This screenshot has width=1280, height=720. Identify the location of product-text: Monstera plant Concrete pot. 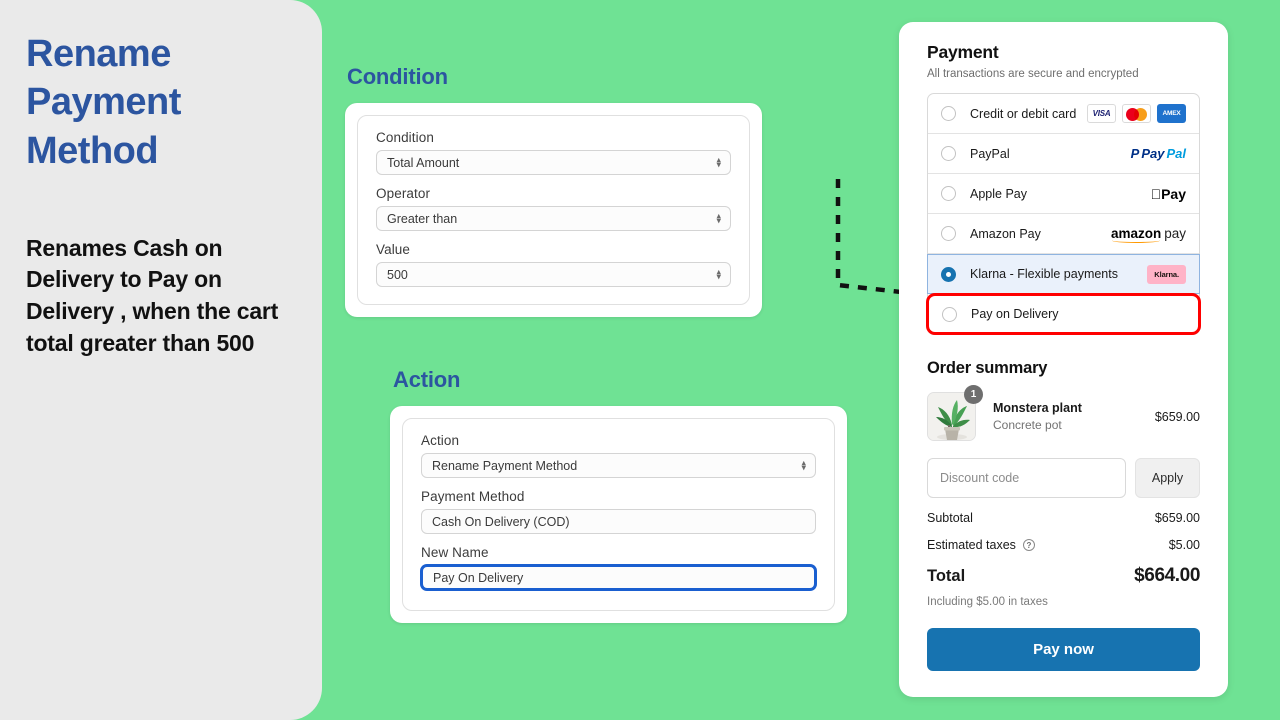
(1037, 416).